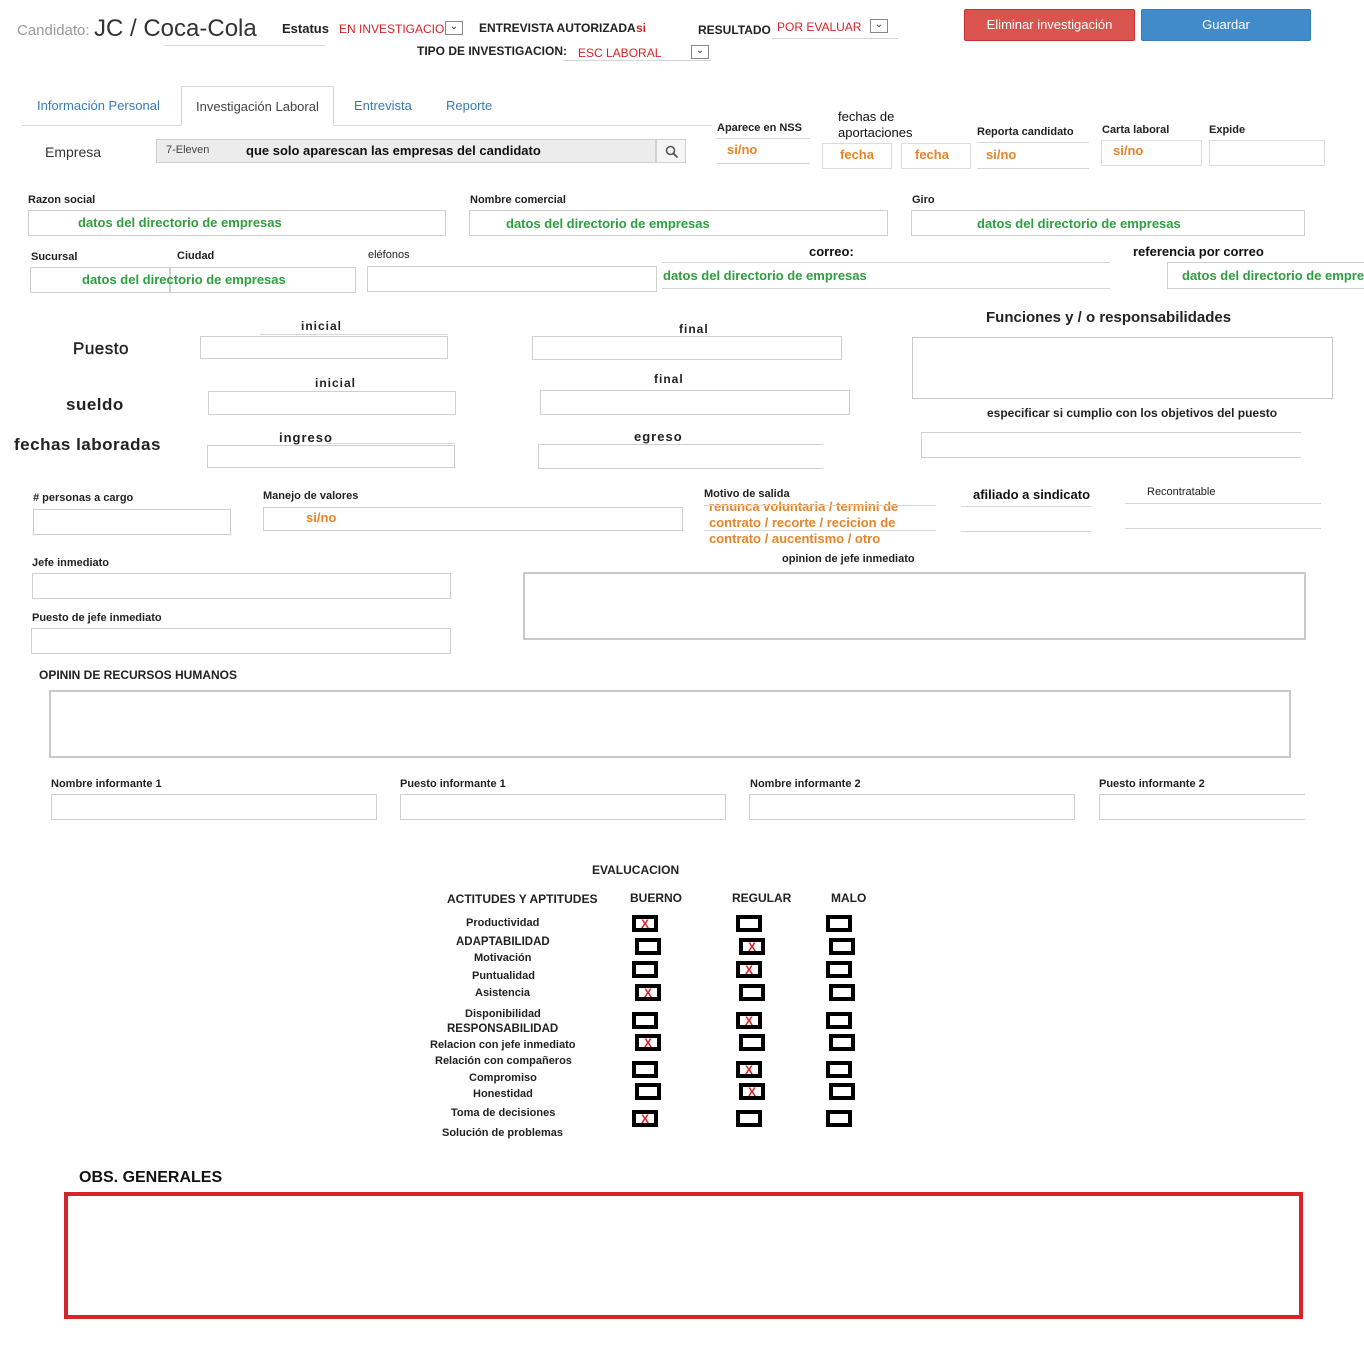 Image resolution: width=1364 pixels, height=1364 pixels. Describe the element at coordinates (469, 106) in the screenshot. I see `tab-reporte: Reporte` at that location.